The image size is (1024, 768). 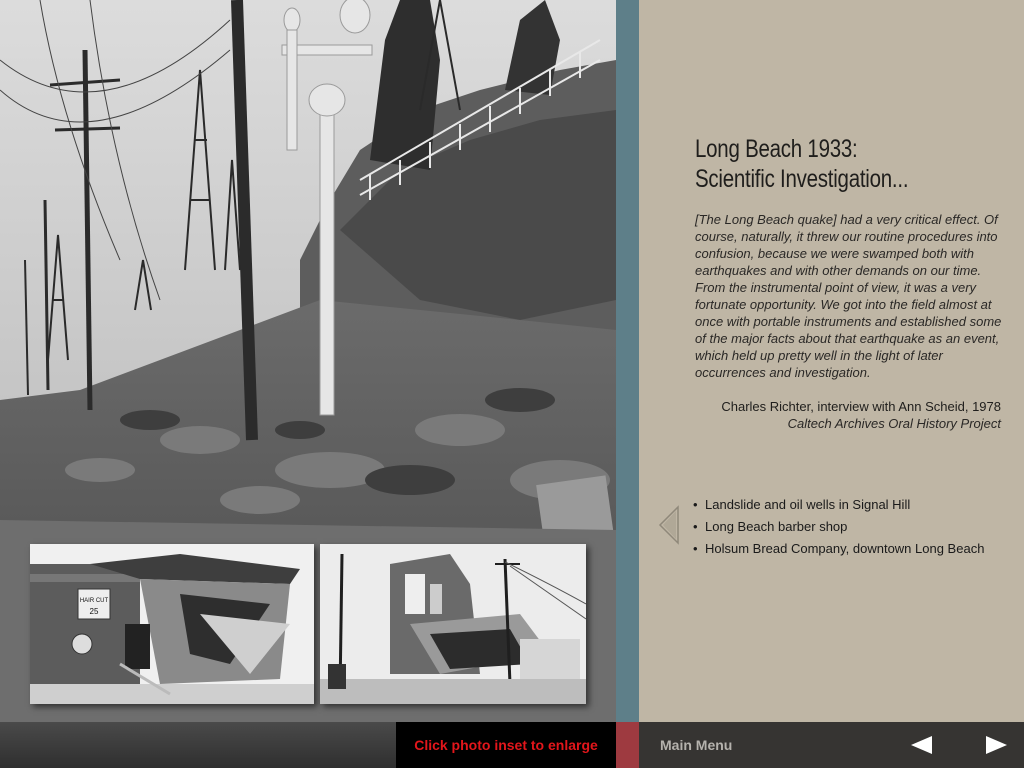 What do you see at coordinates (808, 504) in the screenshot?
I see `list-item-label: Landslide and oil wells in Signal Hill` at bounding box center [808, 504].